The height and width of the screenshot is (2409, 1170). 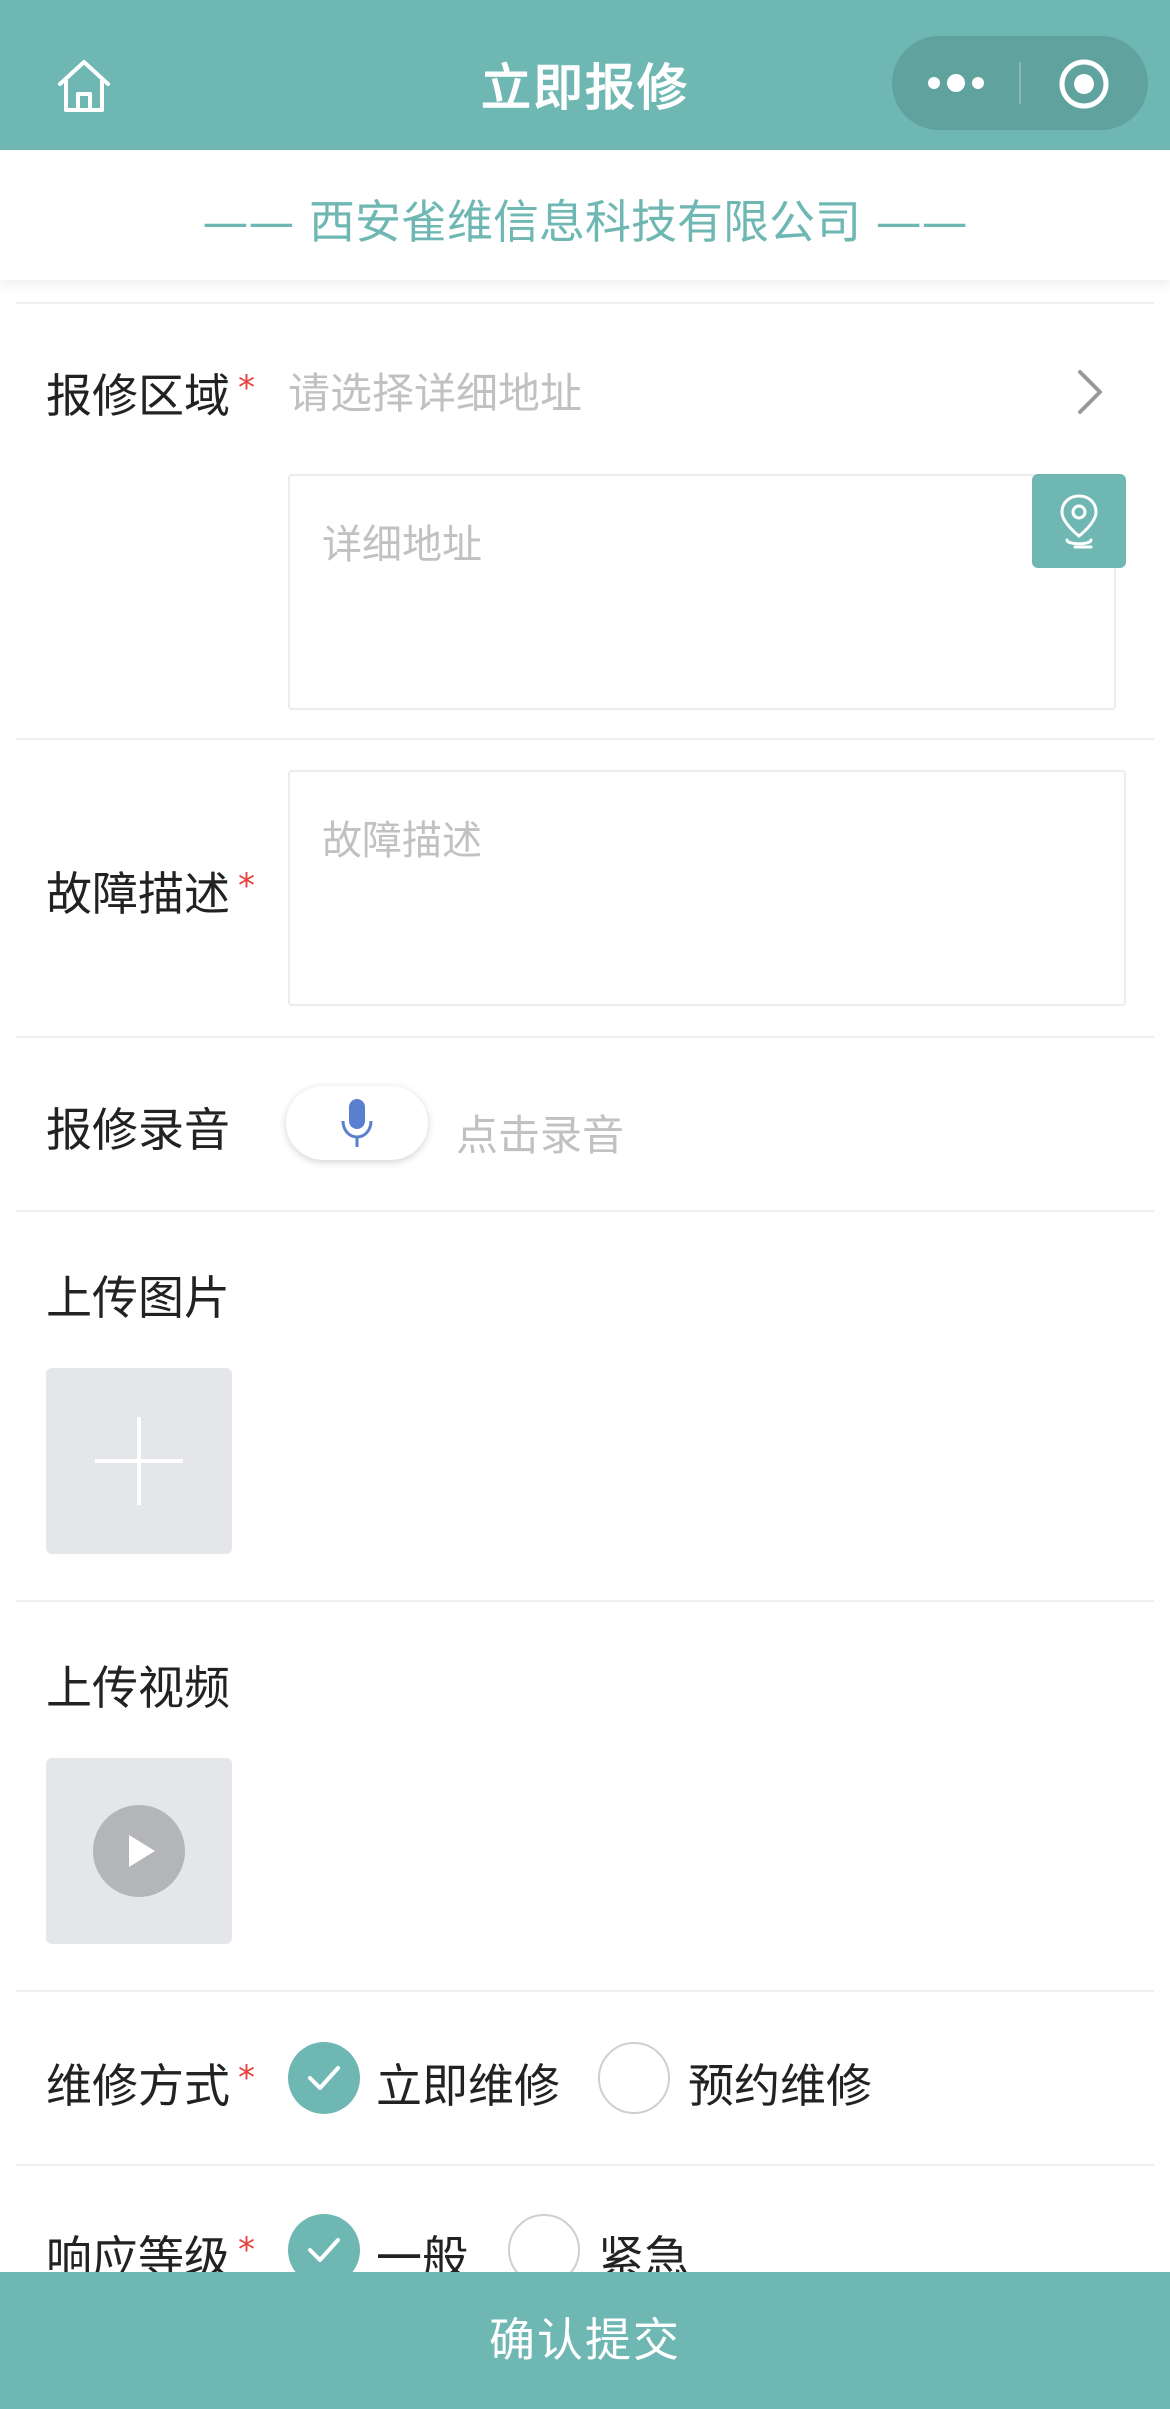 What do you see at coordinates (585, 75) in the screenshot?
I see `top-navigation-bar: 立即报修` at bounding box center [585, 75].